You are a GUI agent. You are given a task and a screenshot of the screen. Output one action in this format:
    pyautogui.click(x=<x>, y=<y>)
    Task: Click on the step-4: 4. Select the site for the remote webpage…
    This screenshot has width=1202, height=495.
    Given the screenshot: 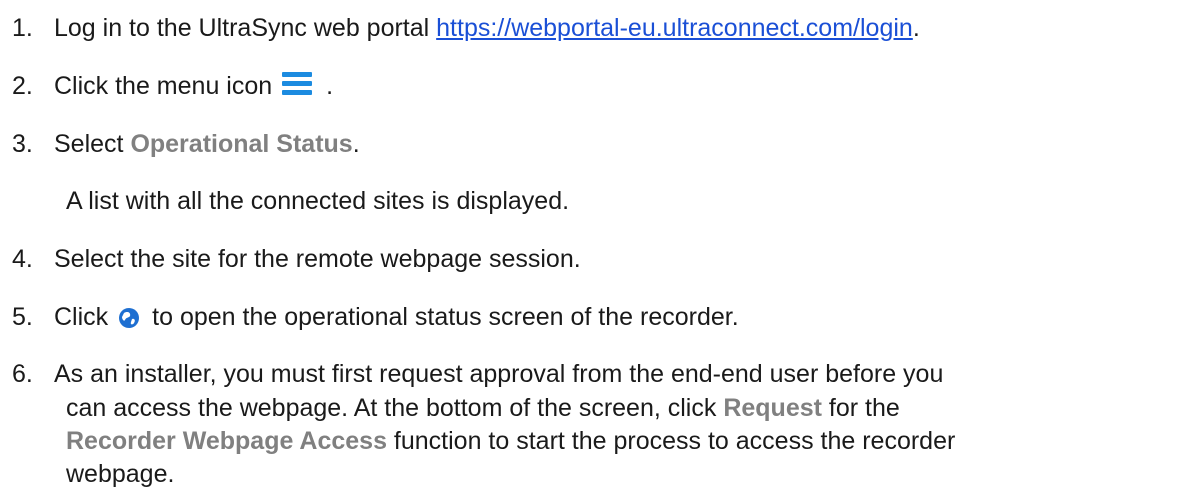 What is the action you would take?
    pyautogui.click(x=605, y=259)
    